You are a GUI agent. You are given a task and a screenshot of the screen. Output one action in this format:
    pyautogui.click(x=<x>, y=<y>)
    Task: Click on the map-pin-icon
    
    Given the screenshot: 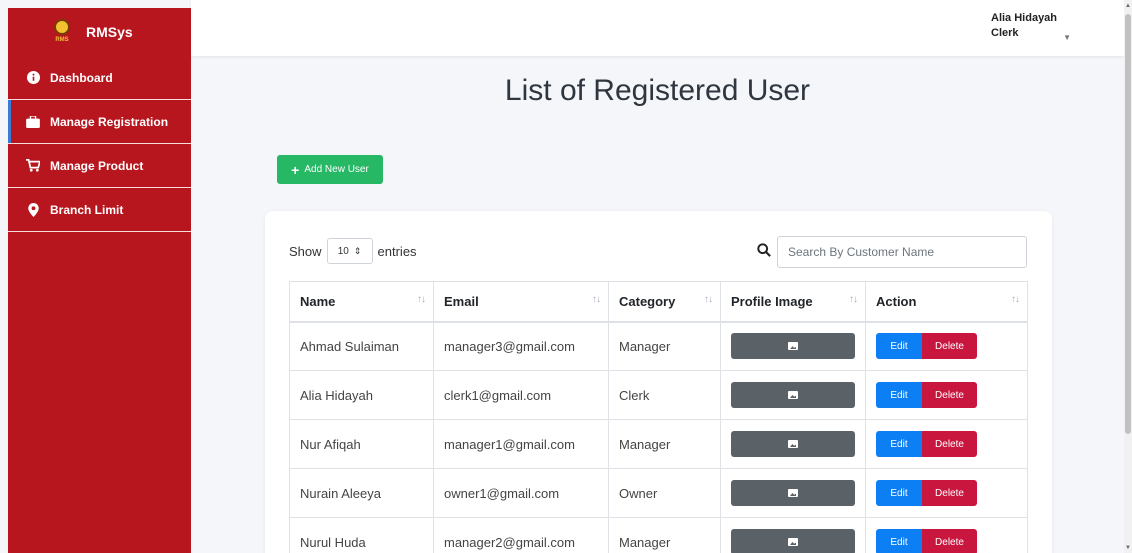 What is the action you would take?
    pyautogui.click(x=33, y=209)
    